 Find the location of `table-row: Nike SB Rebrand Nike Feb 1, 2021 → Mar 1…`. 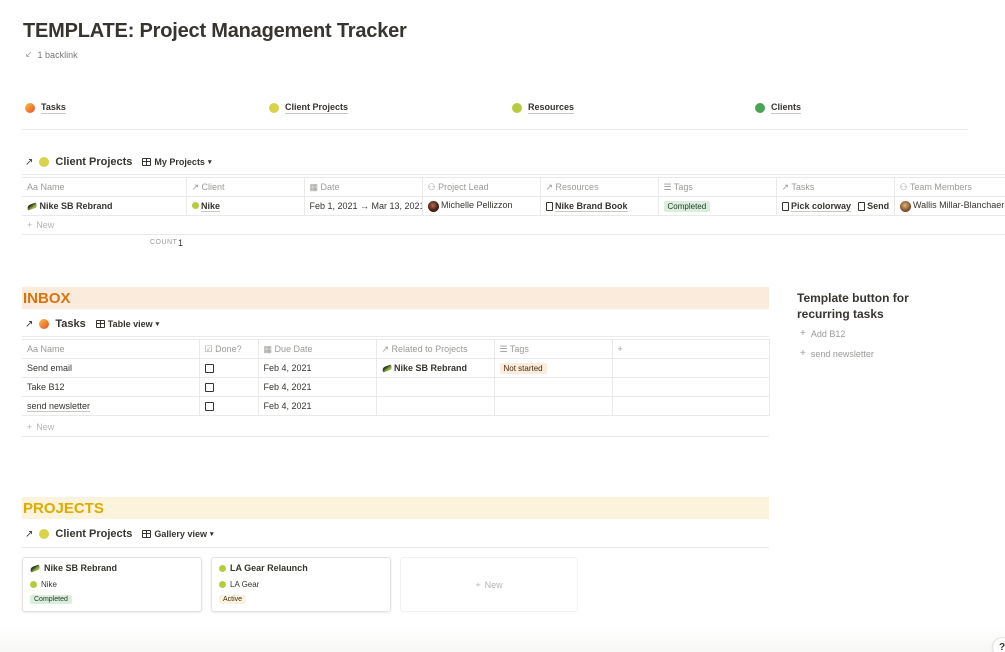

table-row: Nike SB Rebrand Nike Feb 1, 2021 → Mar 1… is located at coordinates (513, 206).